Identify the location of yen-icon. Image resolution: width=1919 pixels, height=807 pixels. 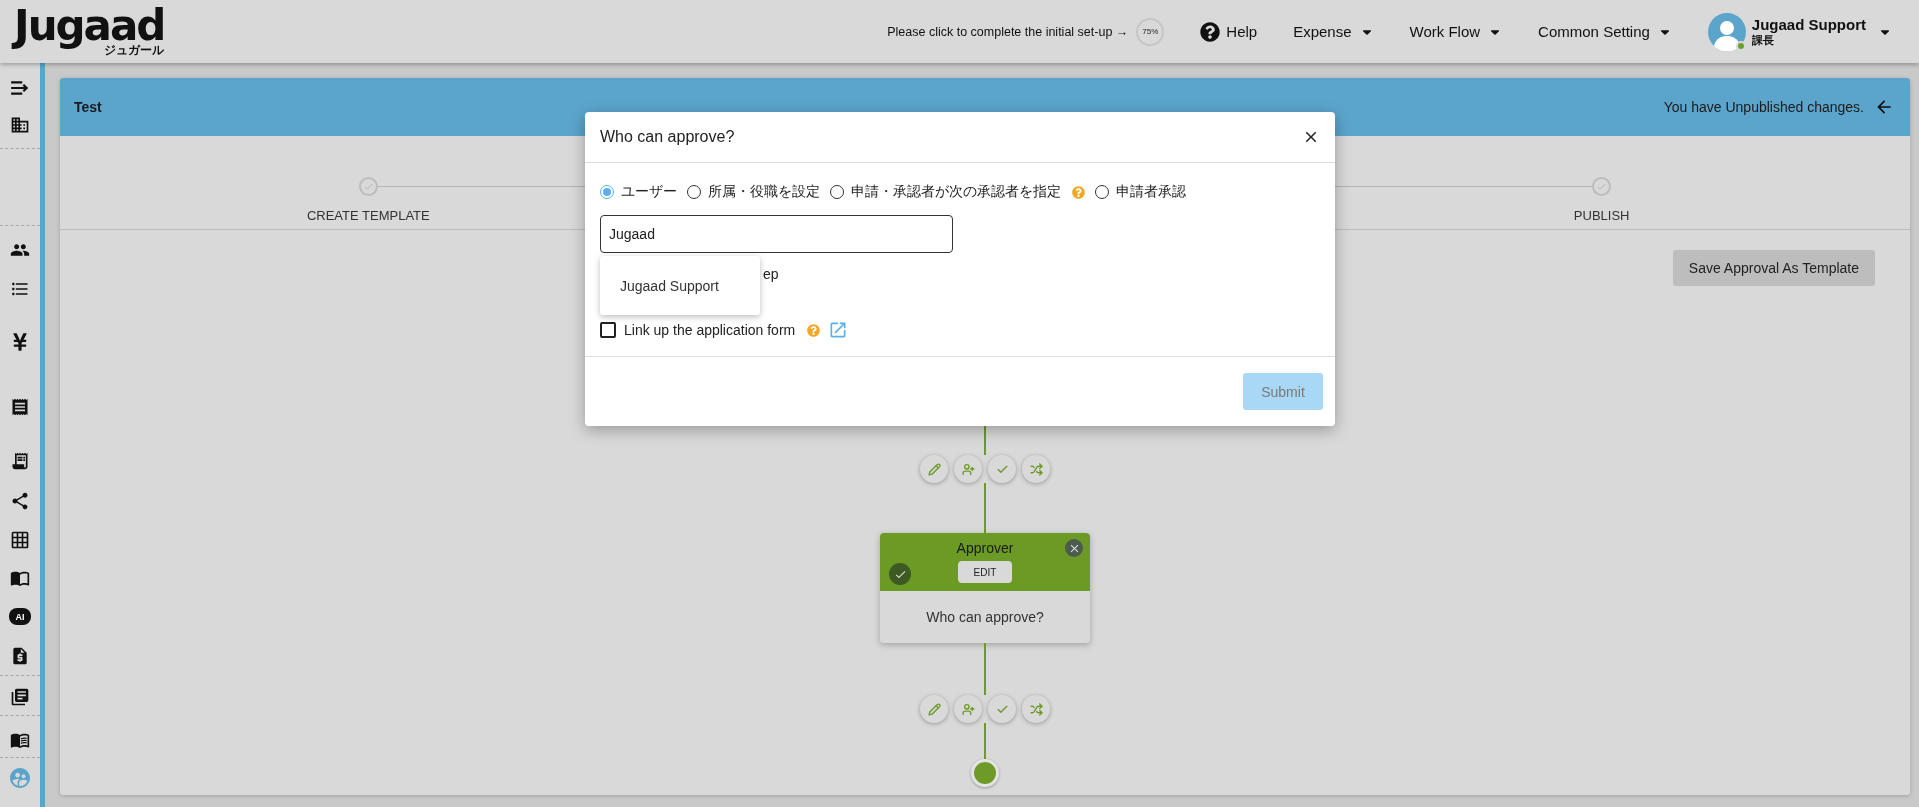
(20, 342).